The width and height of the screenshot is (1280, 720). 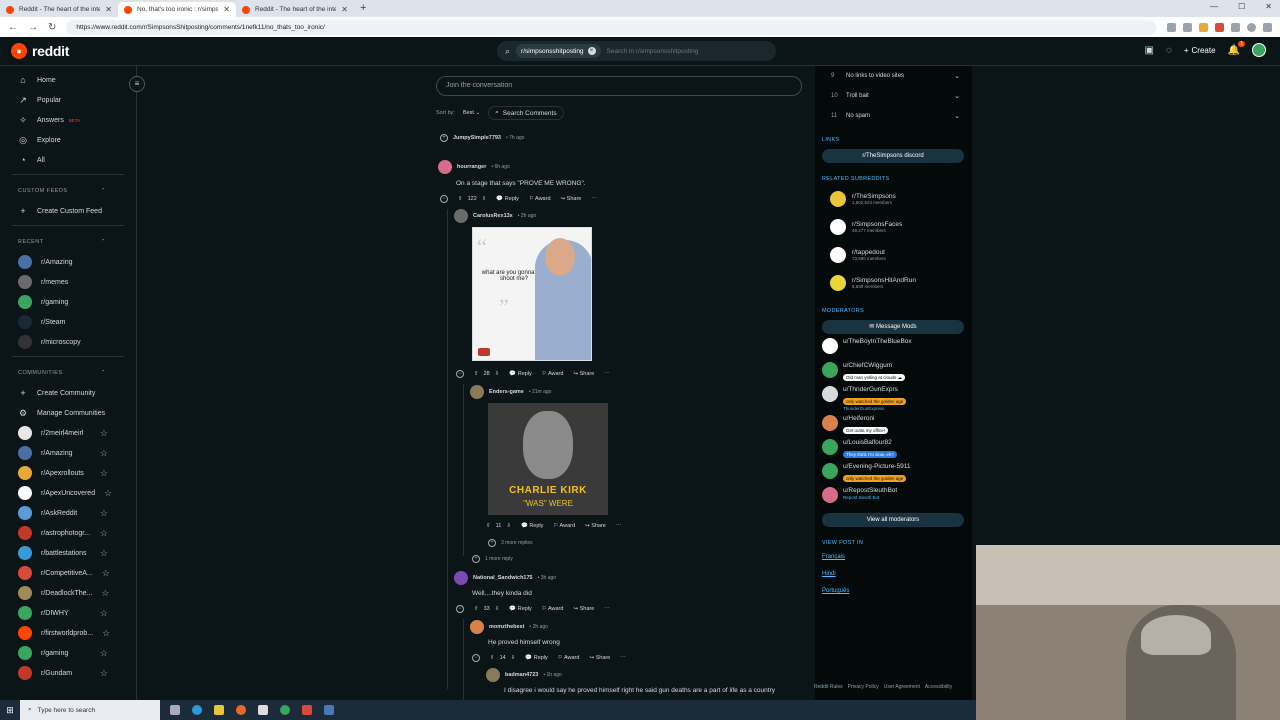 What do you see at coordinates (893, 76) in the screenshot?
I see `rule-item: 9 No links to video sites ⌄` at bounding box center [893, 76].